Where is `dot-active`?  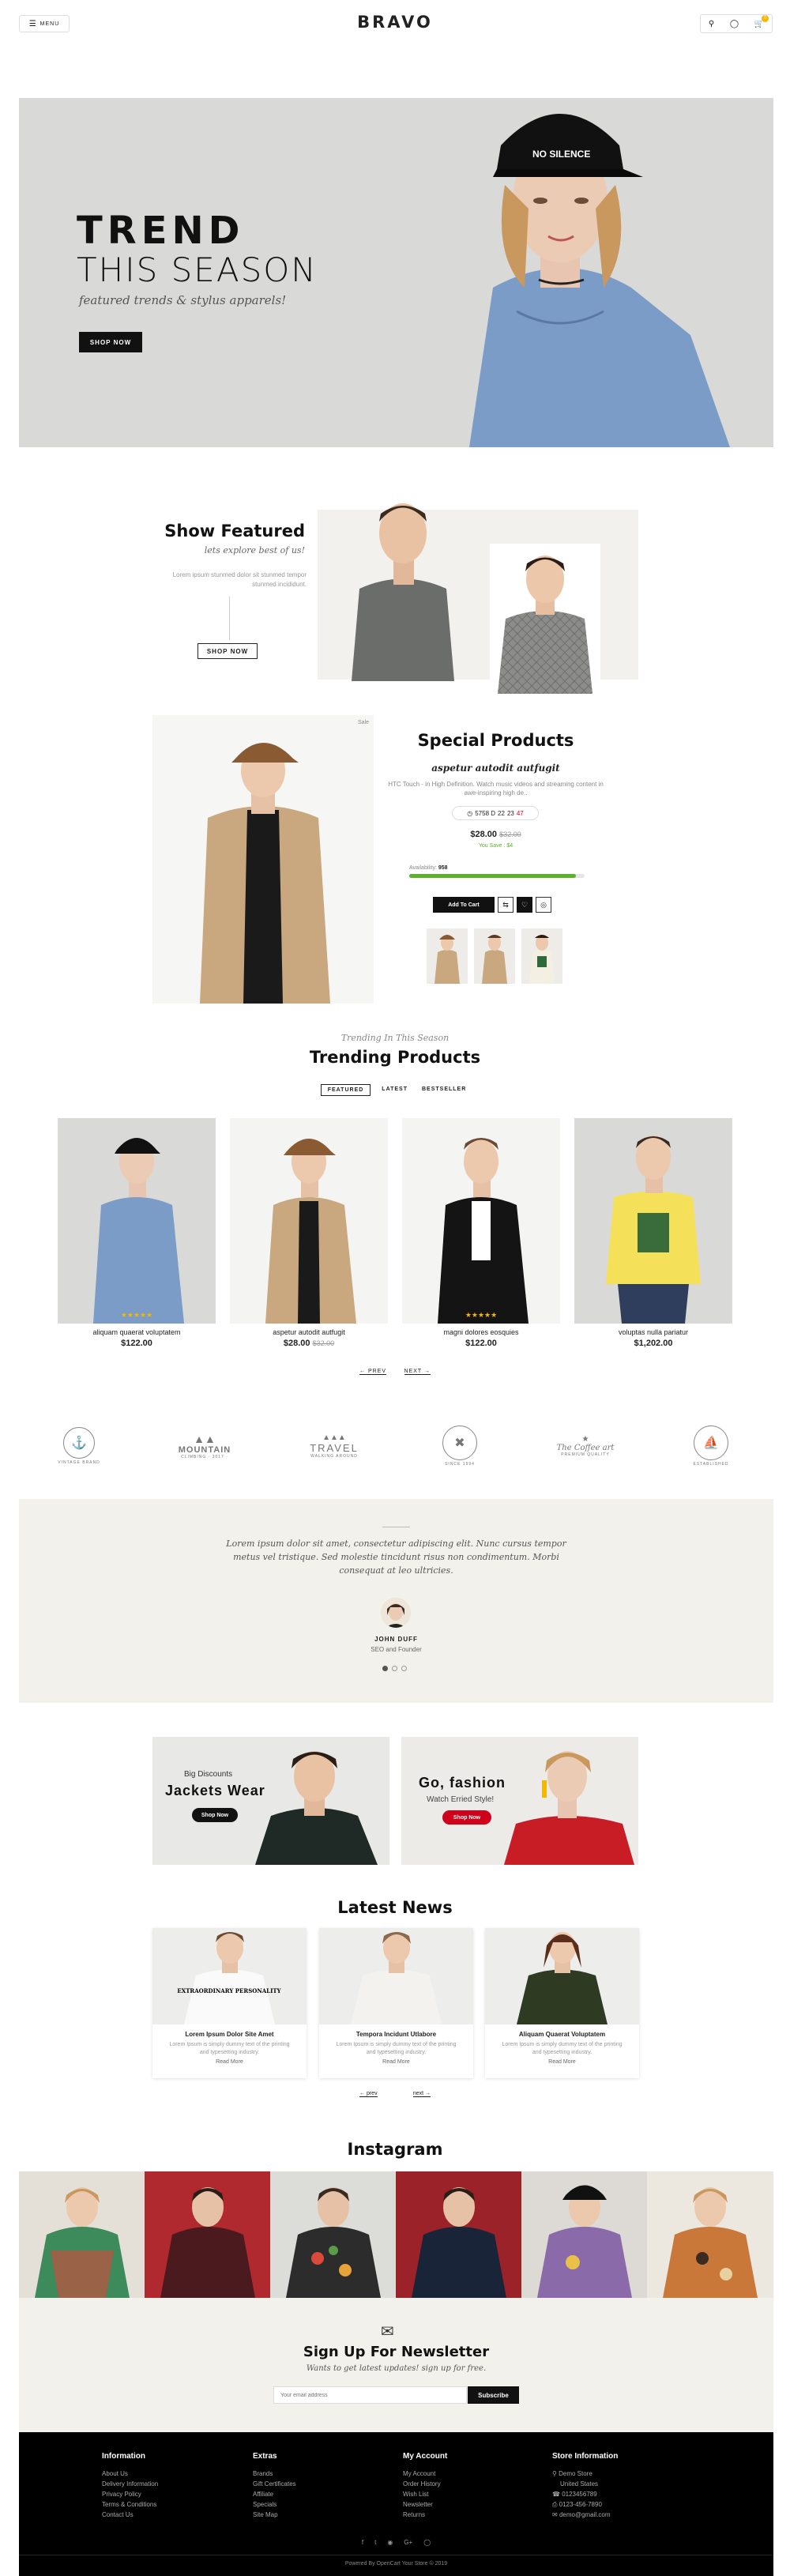 dot-active is located at coordinates (385, 1668).